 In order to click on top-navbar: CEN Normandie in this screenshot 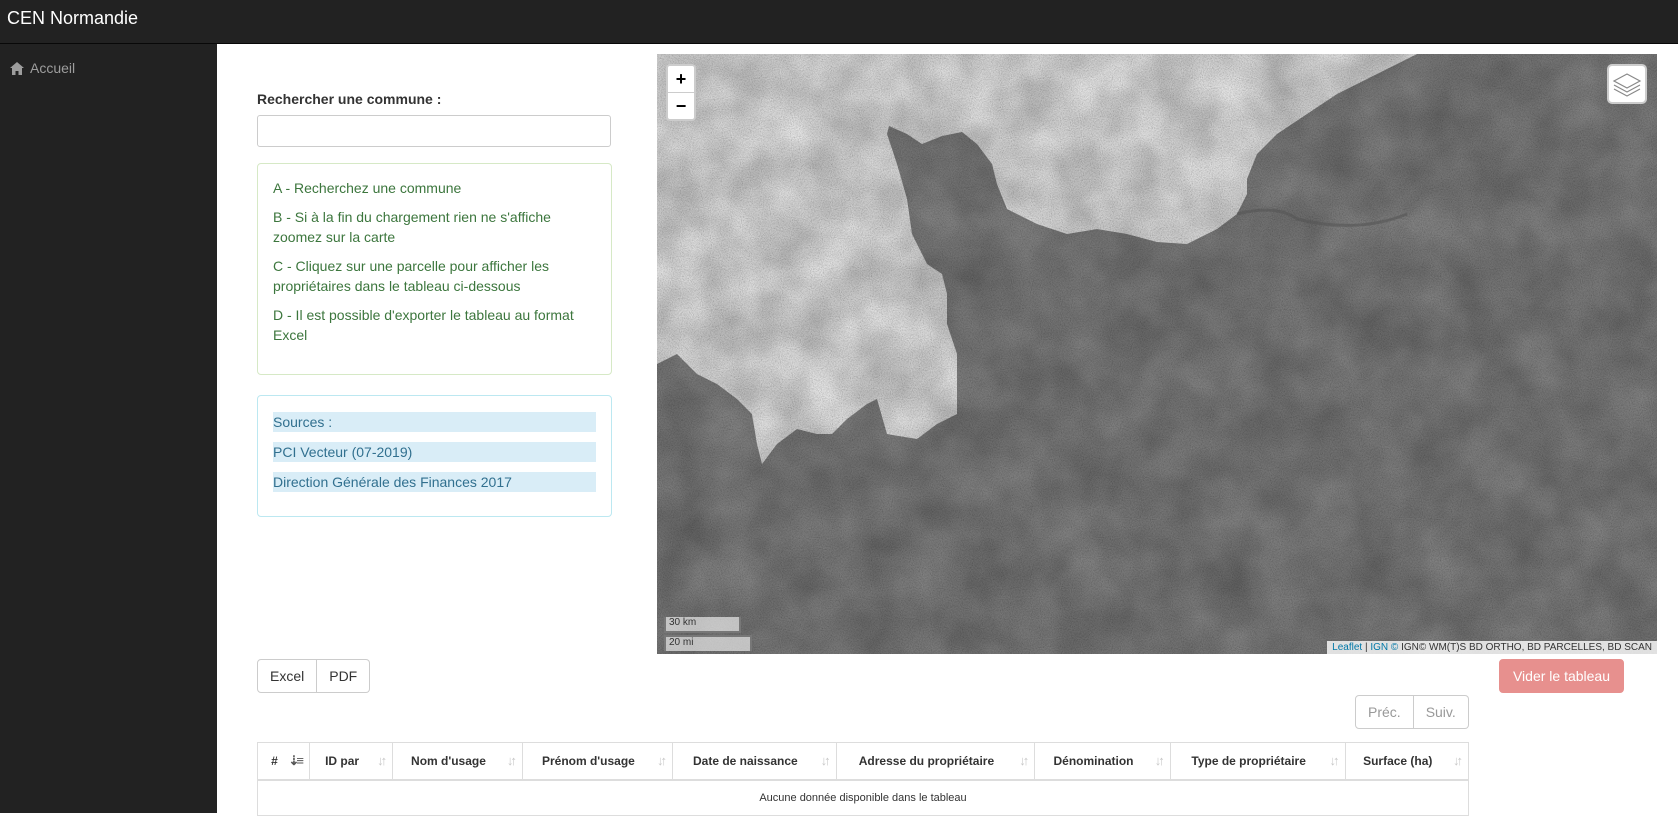, I will do `click(839, 22)`.